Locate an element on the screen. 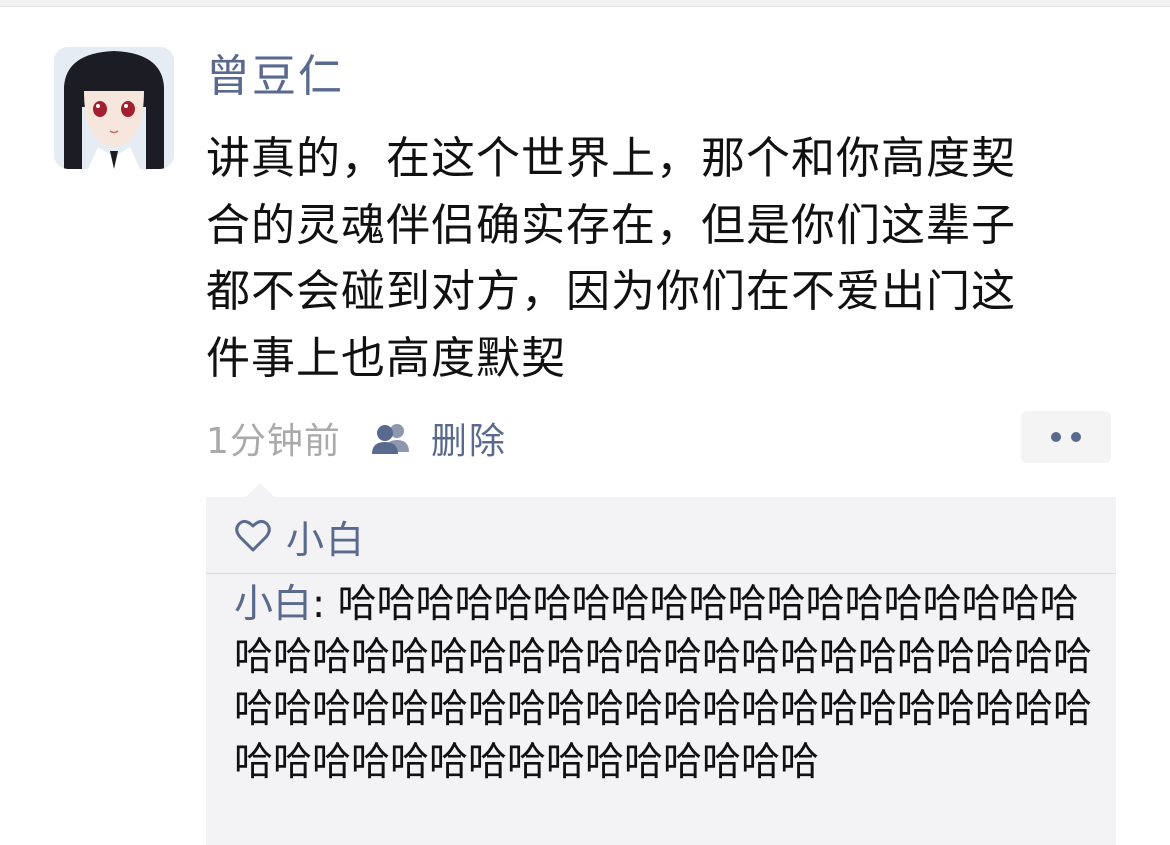 The height and width of the screenshot is (845, 1170). people-icon is located at coordinates (392, 438).